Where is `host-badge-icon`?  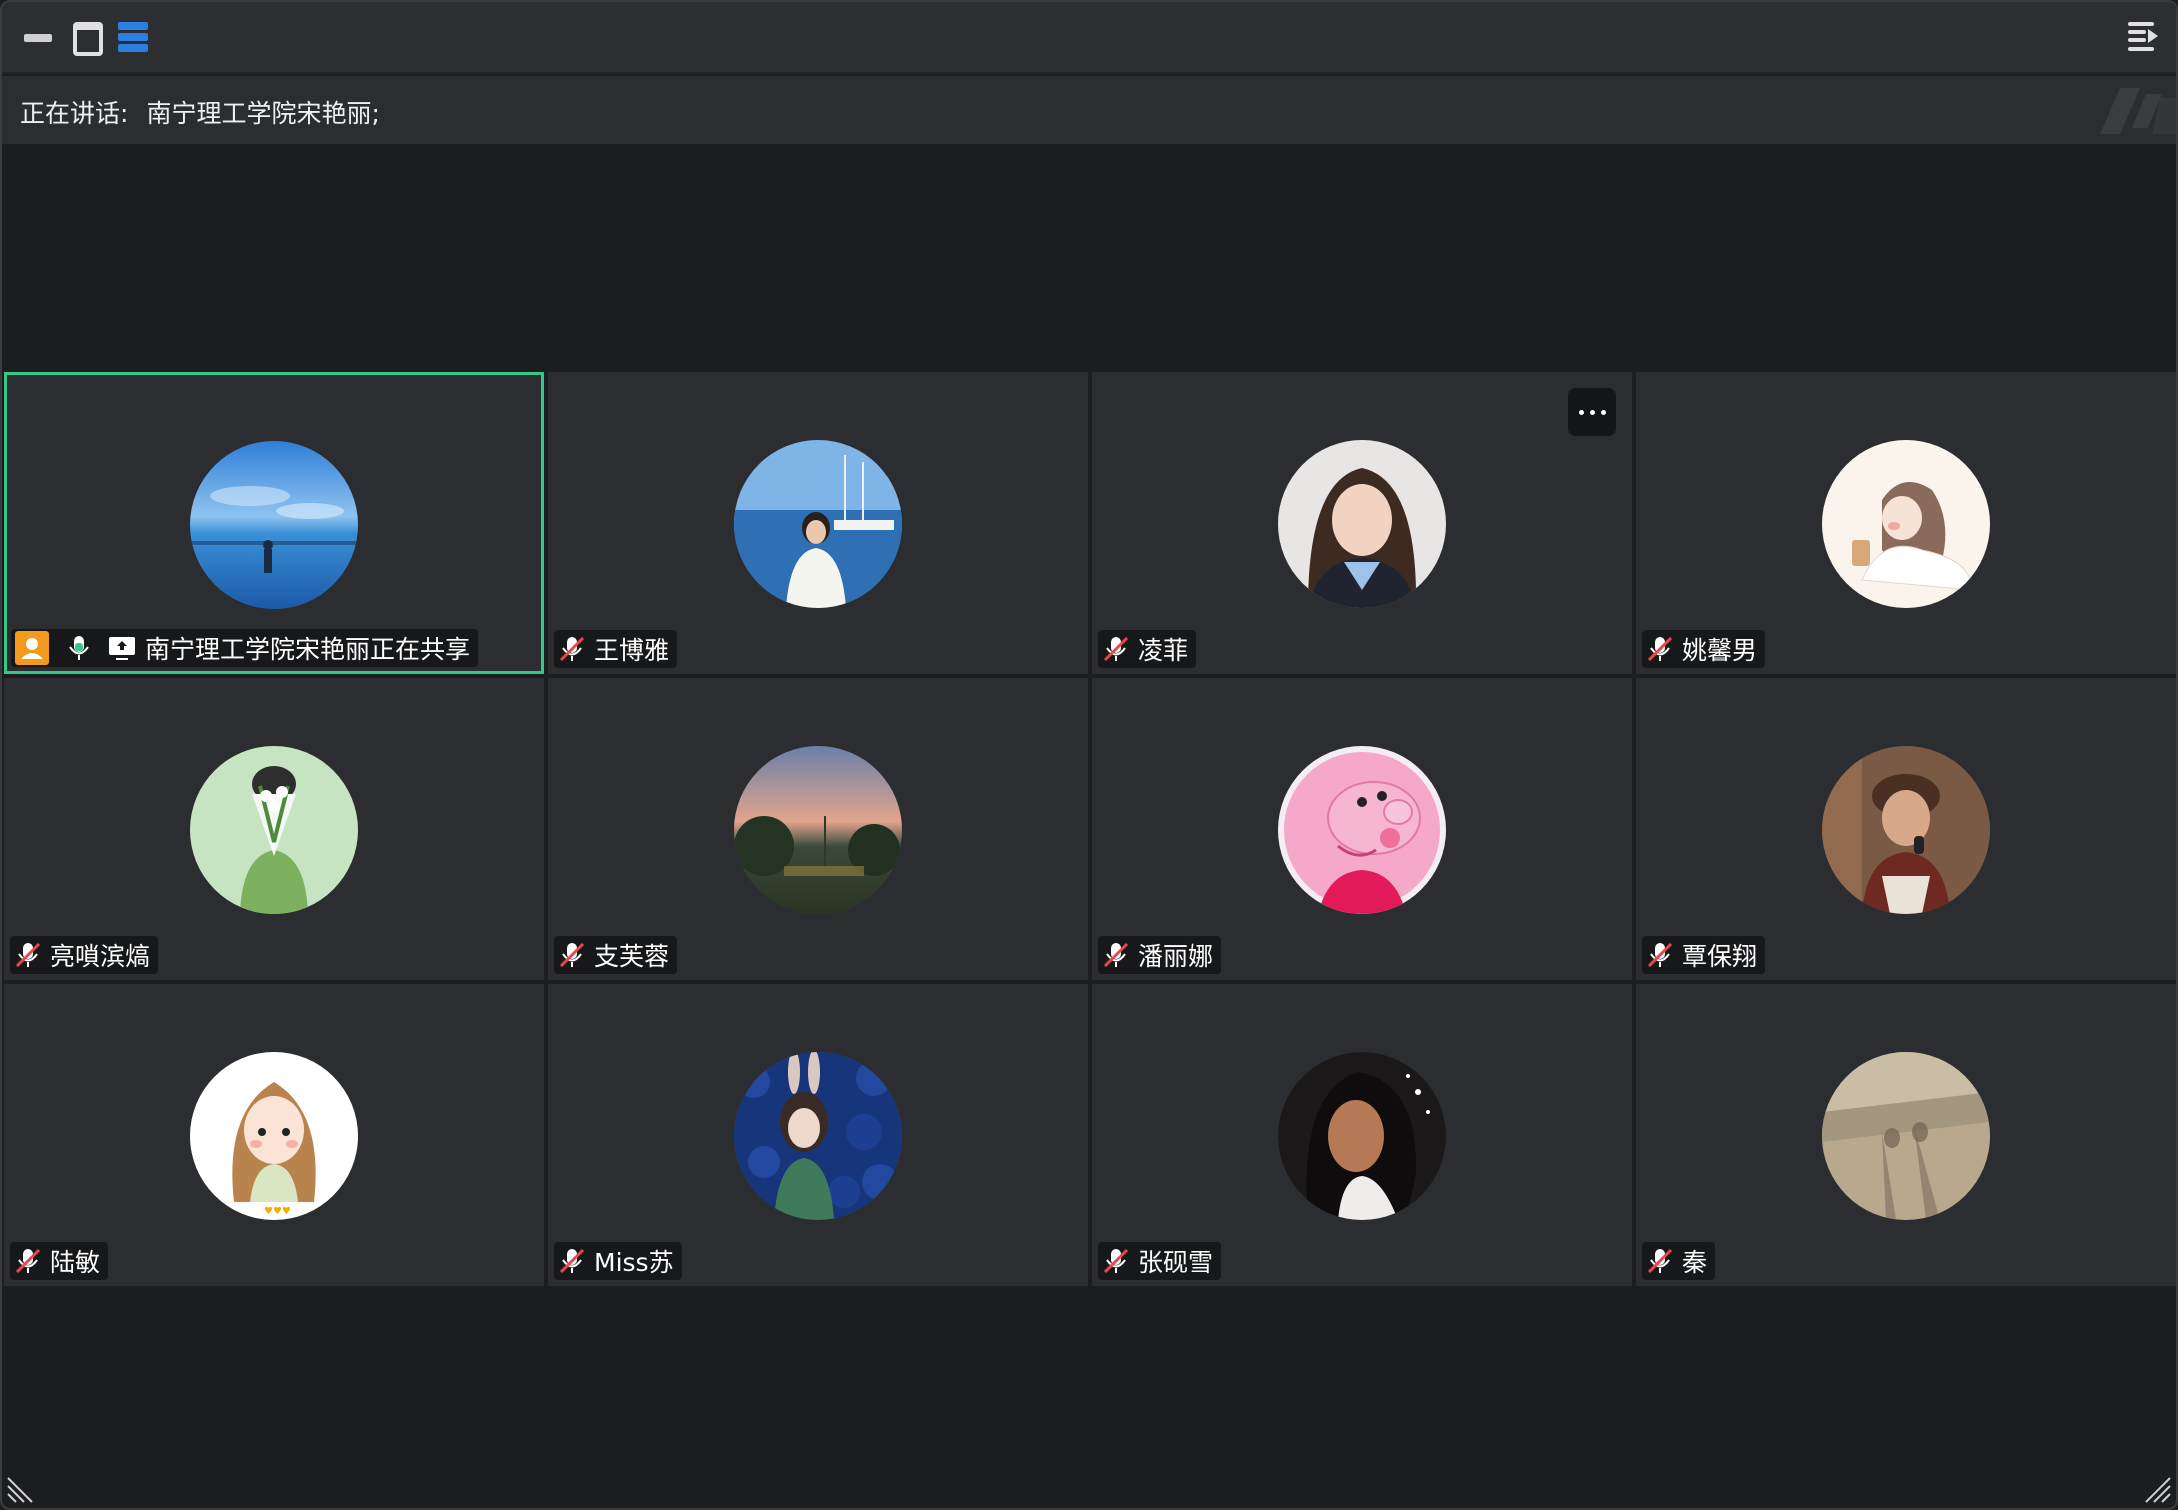 host-badge-icon is located at coordinates (32, 648).